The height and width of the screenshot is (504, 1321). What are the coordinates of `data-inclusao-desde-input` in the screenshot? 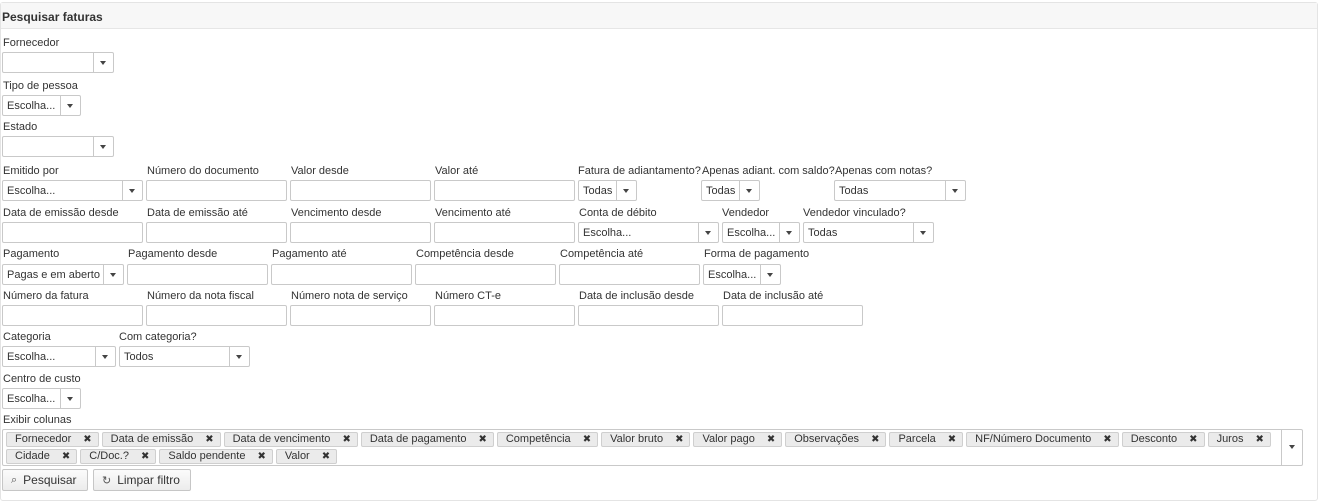 It's located at (648, 315).